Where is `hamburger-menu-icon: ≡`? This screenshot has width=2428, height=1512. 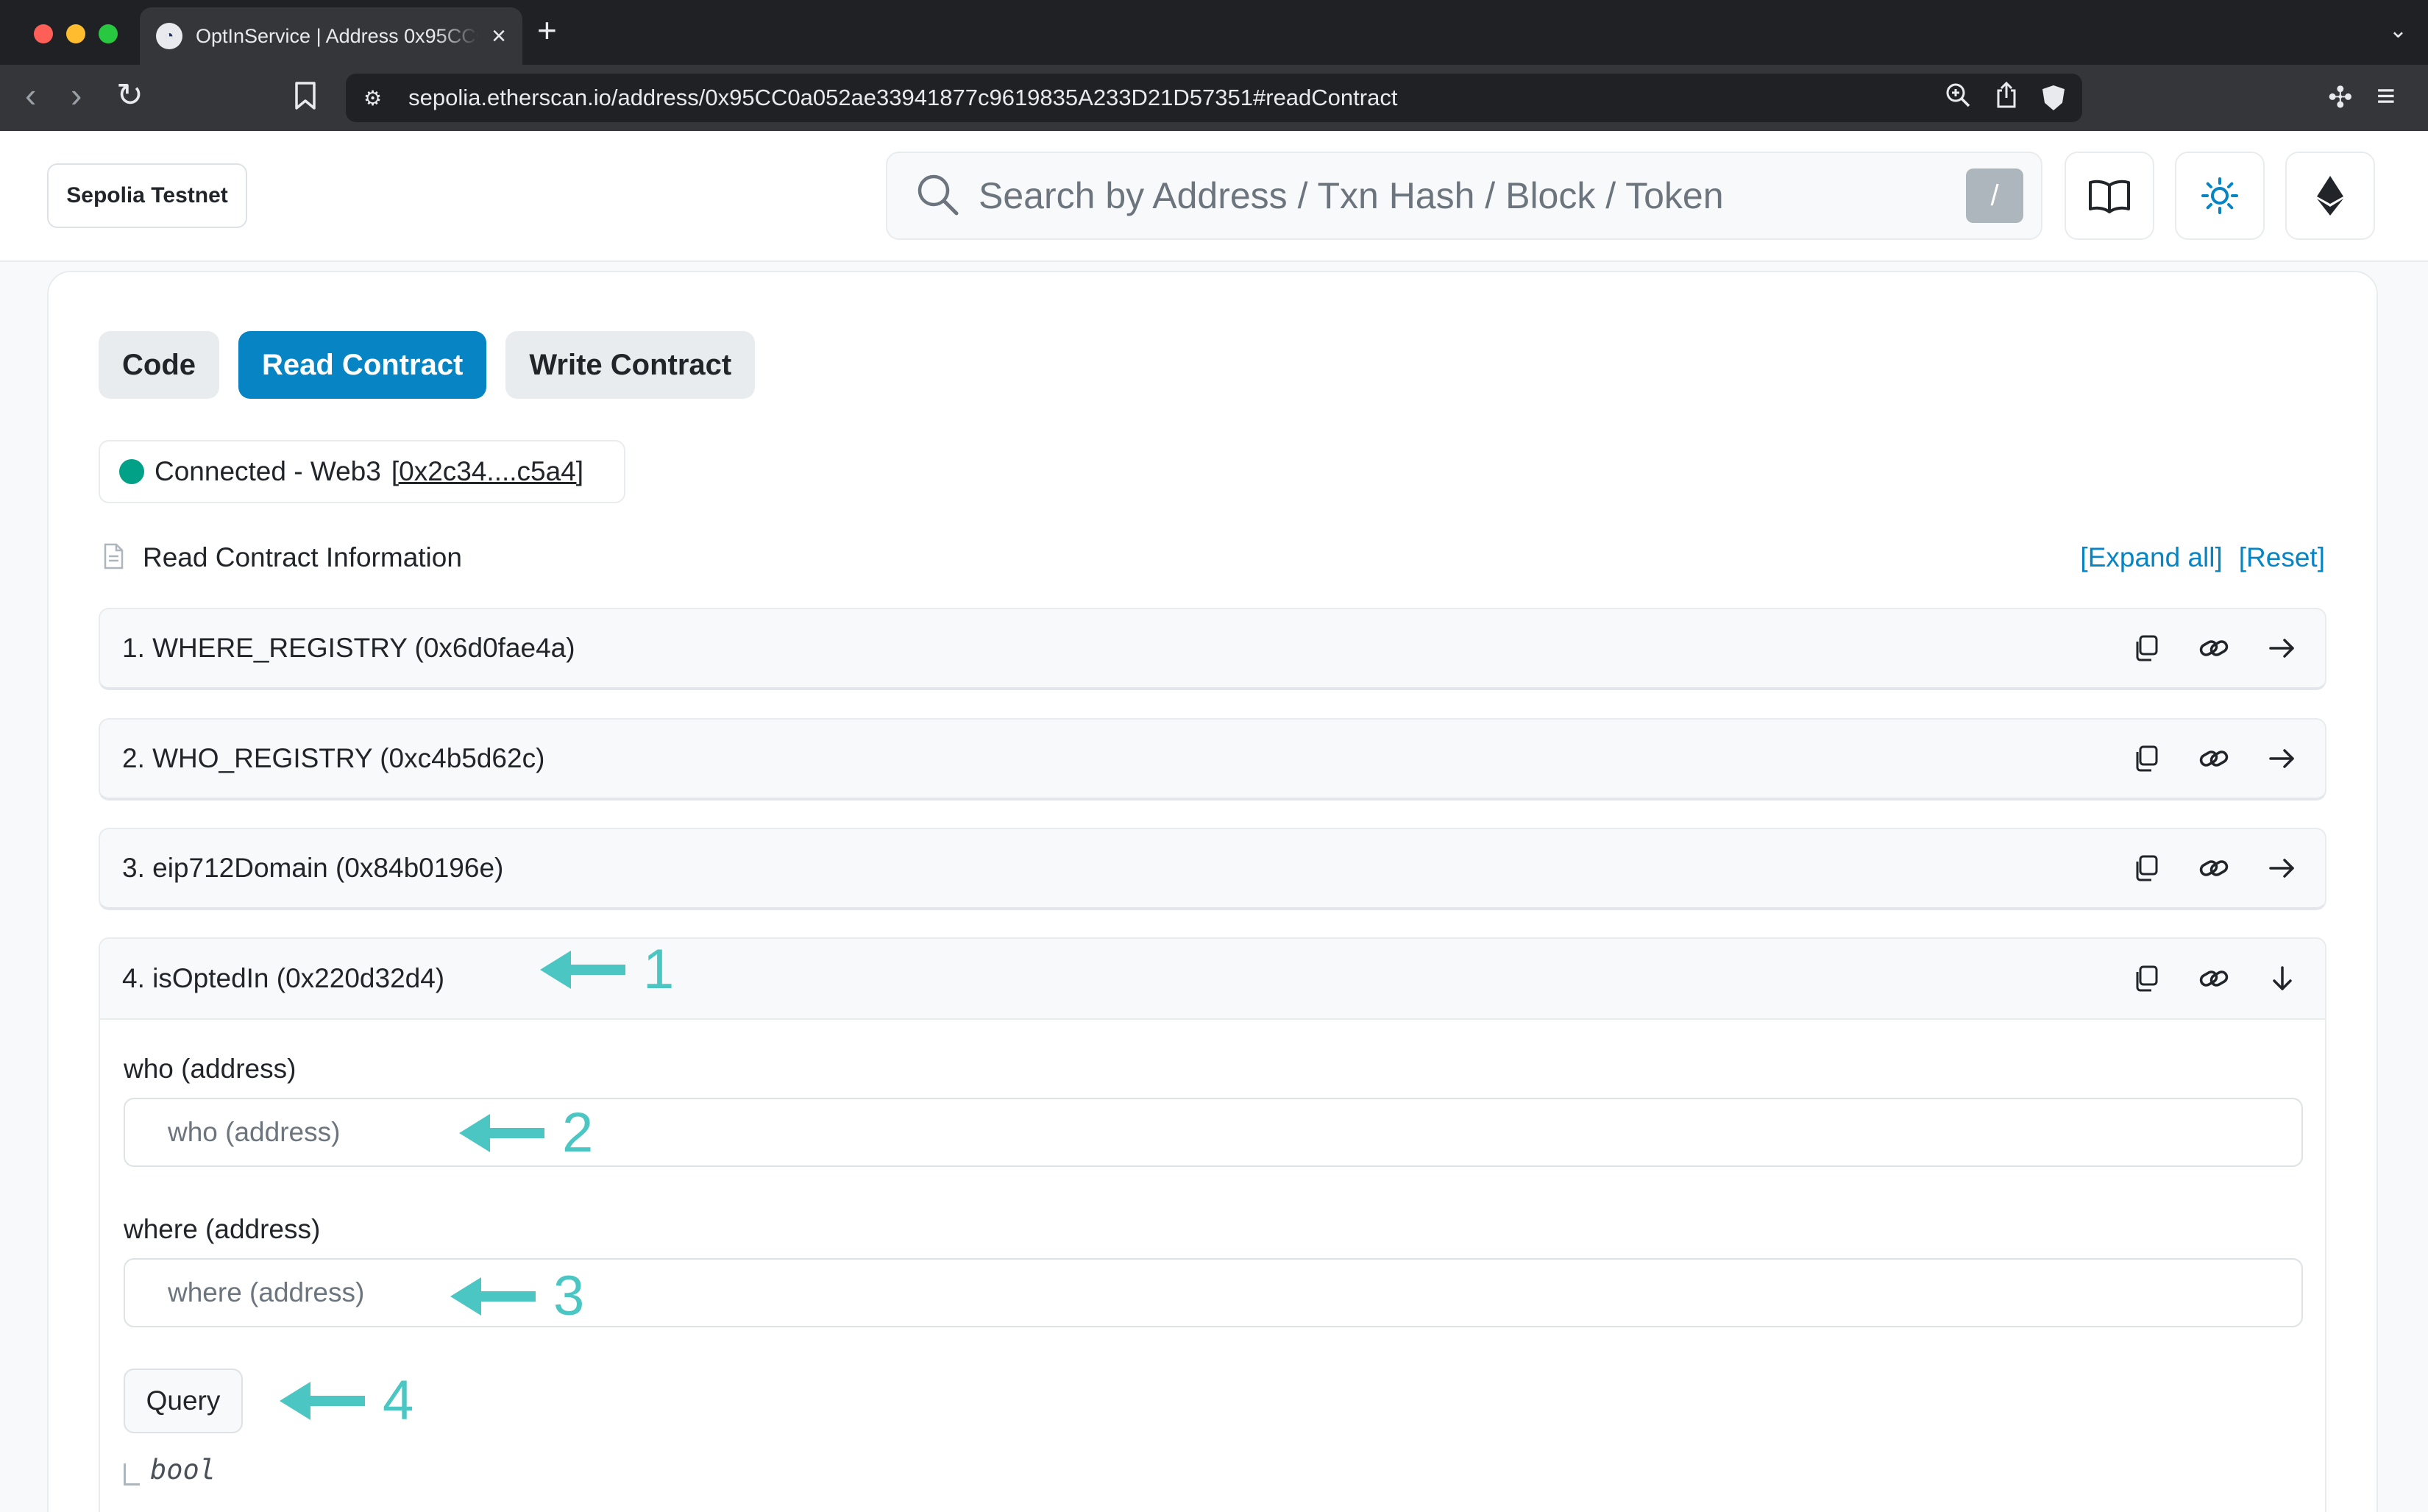 hamburger-menu-icon: ≡ is located at coordinates (2386, 96).